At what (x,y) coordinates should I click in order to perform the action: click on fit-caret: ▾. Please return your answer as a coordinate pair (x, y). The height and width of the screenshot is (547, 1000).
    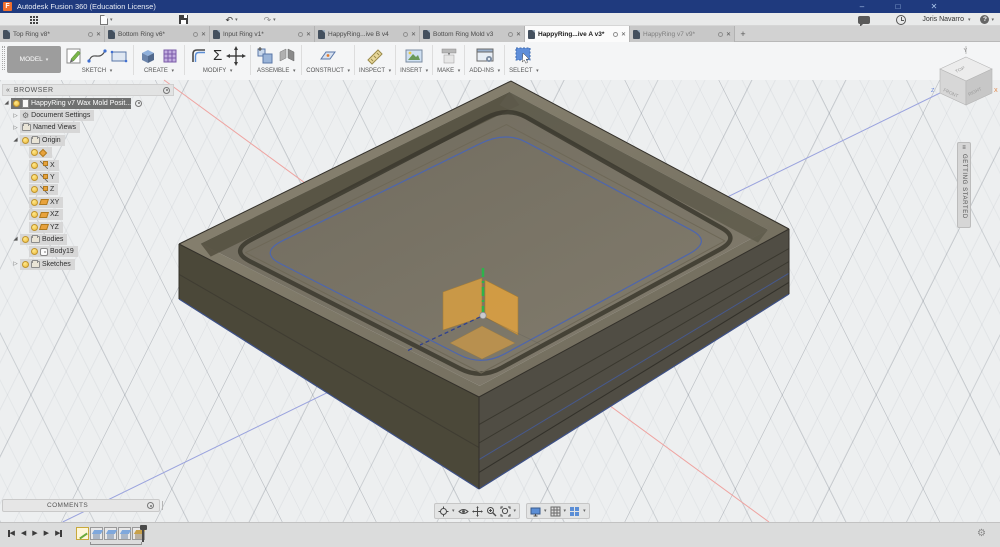
    Looking at the image, I should click on (515, 511).